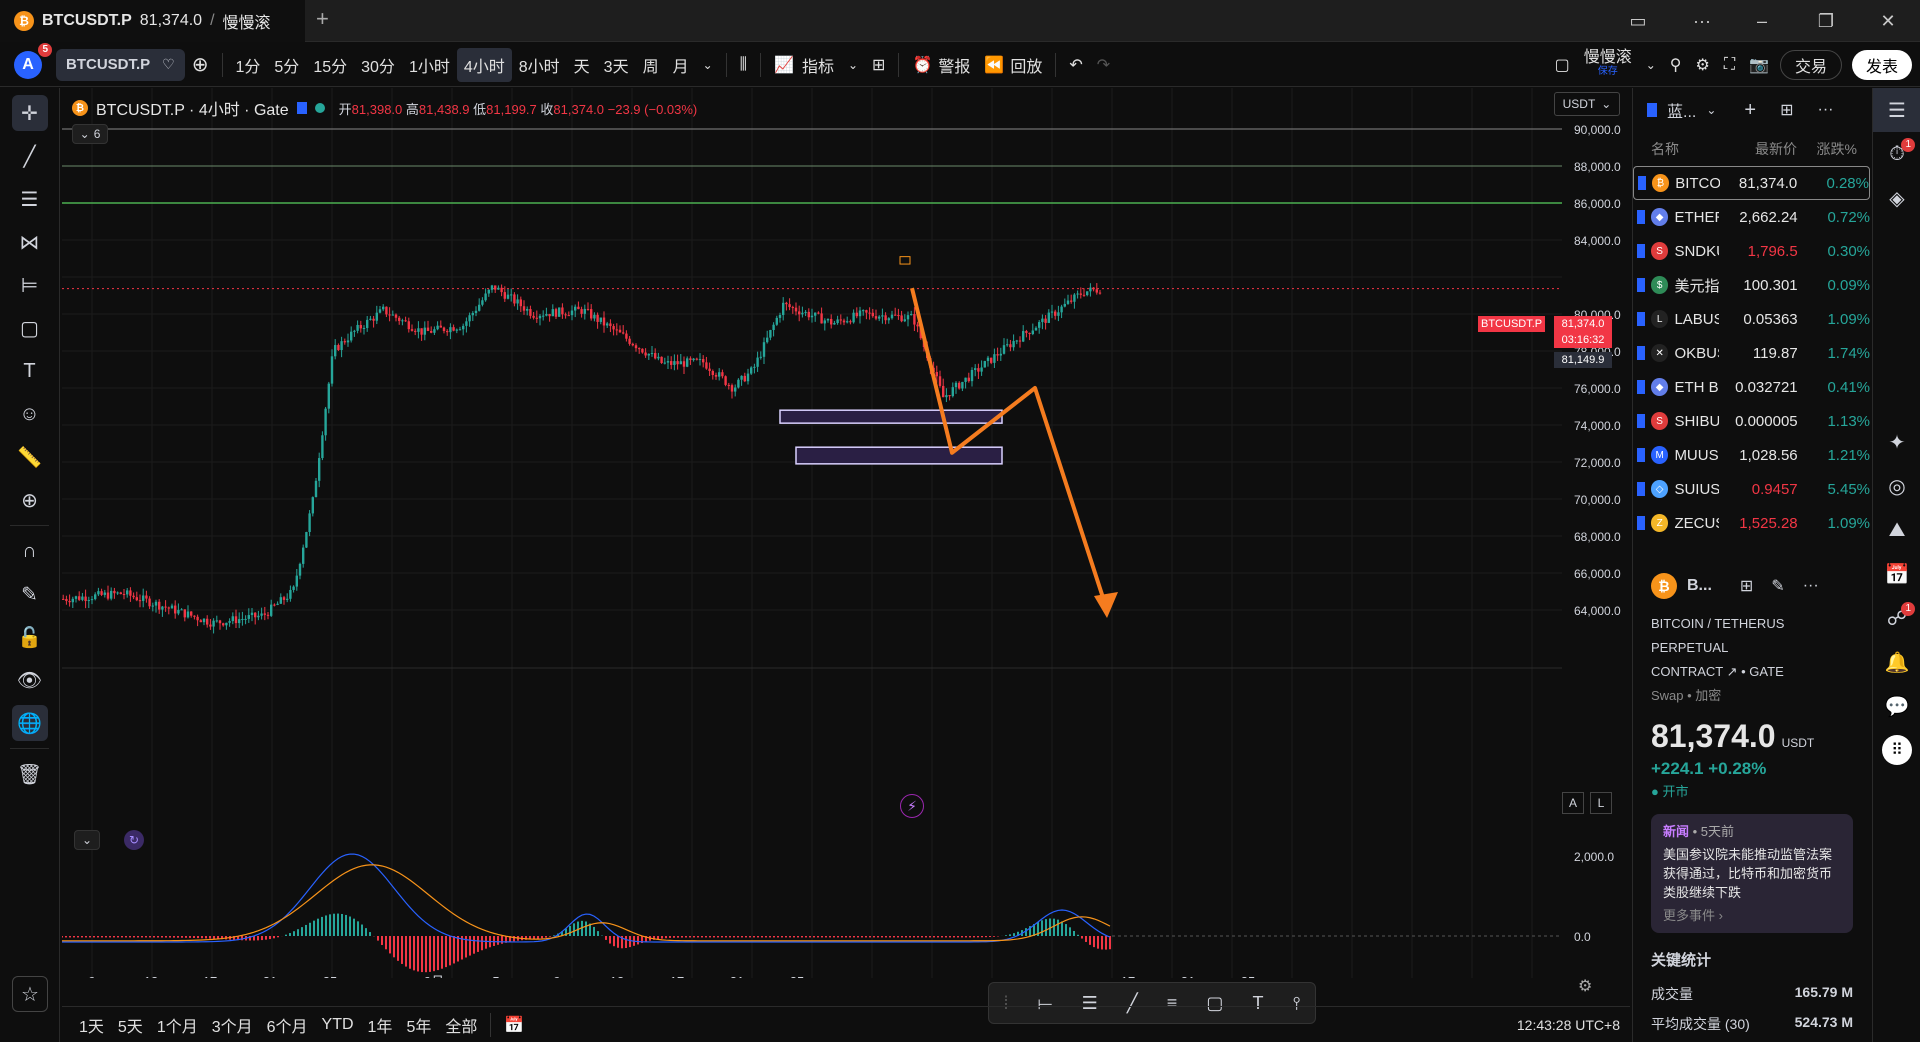 The height and width of the screenshot is (1042, 1920). Describe the element at coordinates (1751, 455) in the screenshot. I see `watchlist-row: M MUUSI 1,028.56 1.21%` at that location.